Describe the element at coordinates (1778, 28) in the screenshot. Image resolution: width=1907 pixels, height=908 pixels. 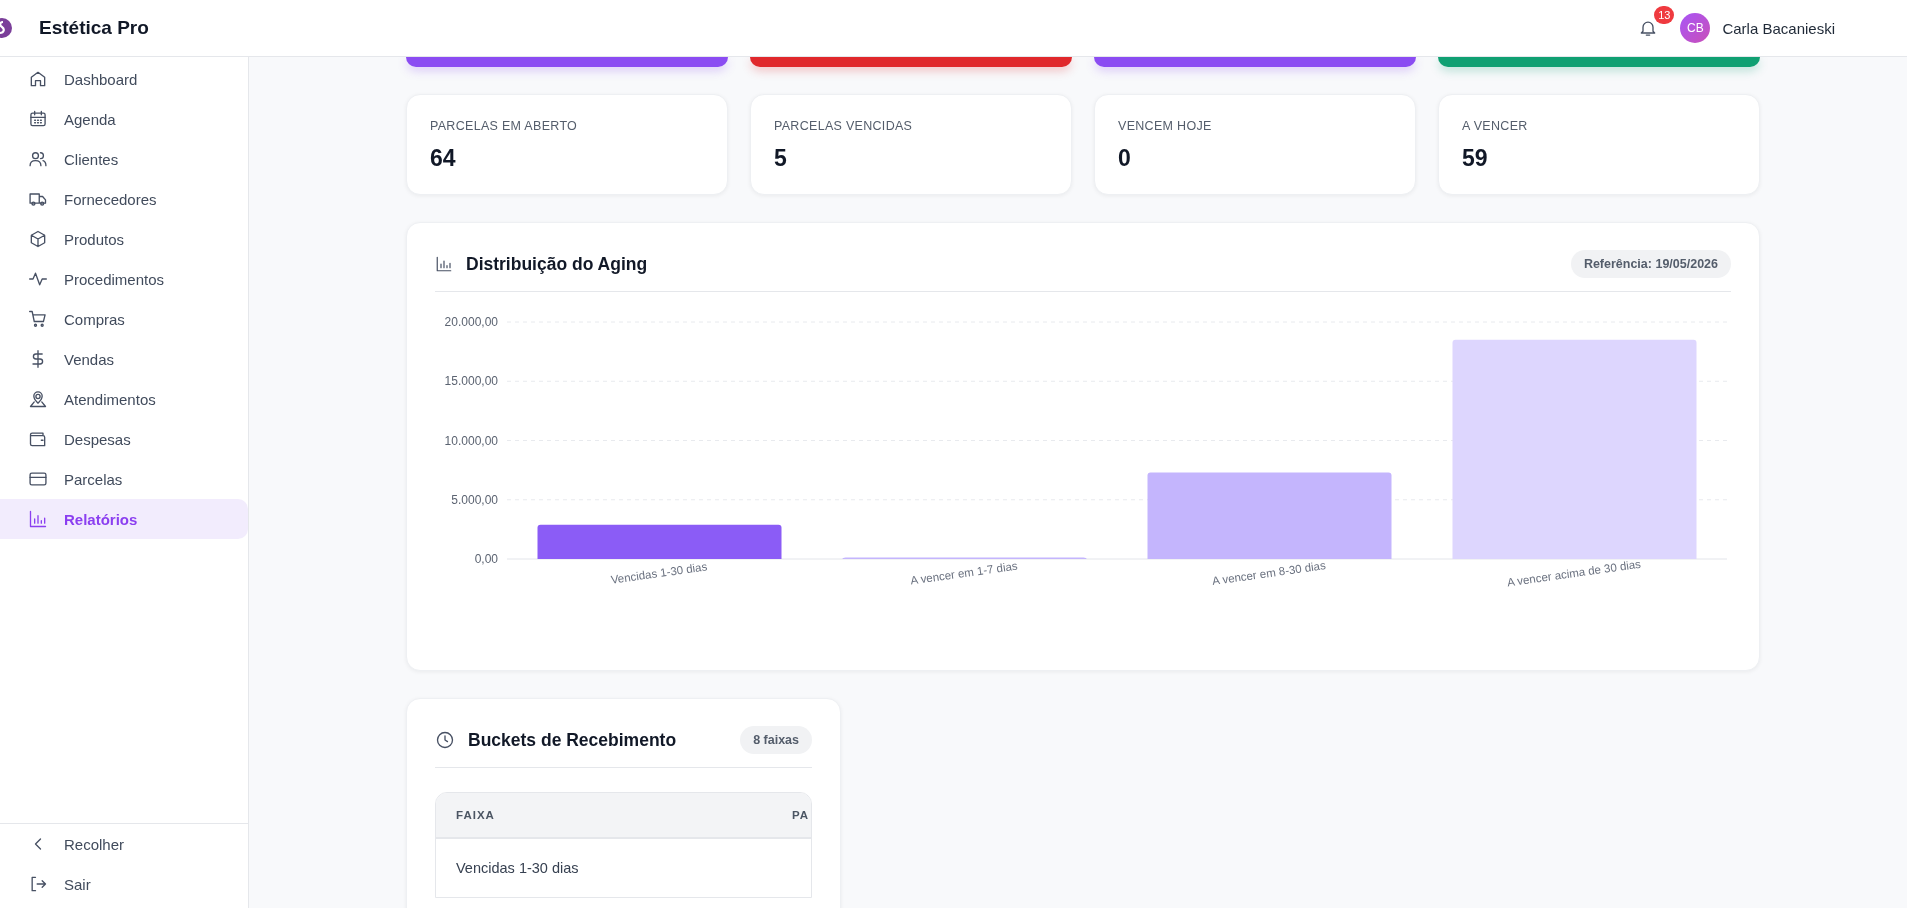
I see `user-name: Carla Bacanieski` at that location.